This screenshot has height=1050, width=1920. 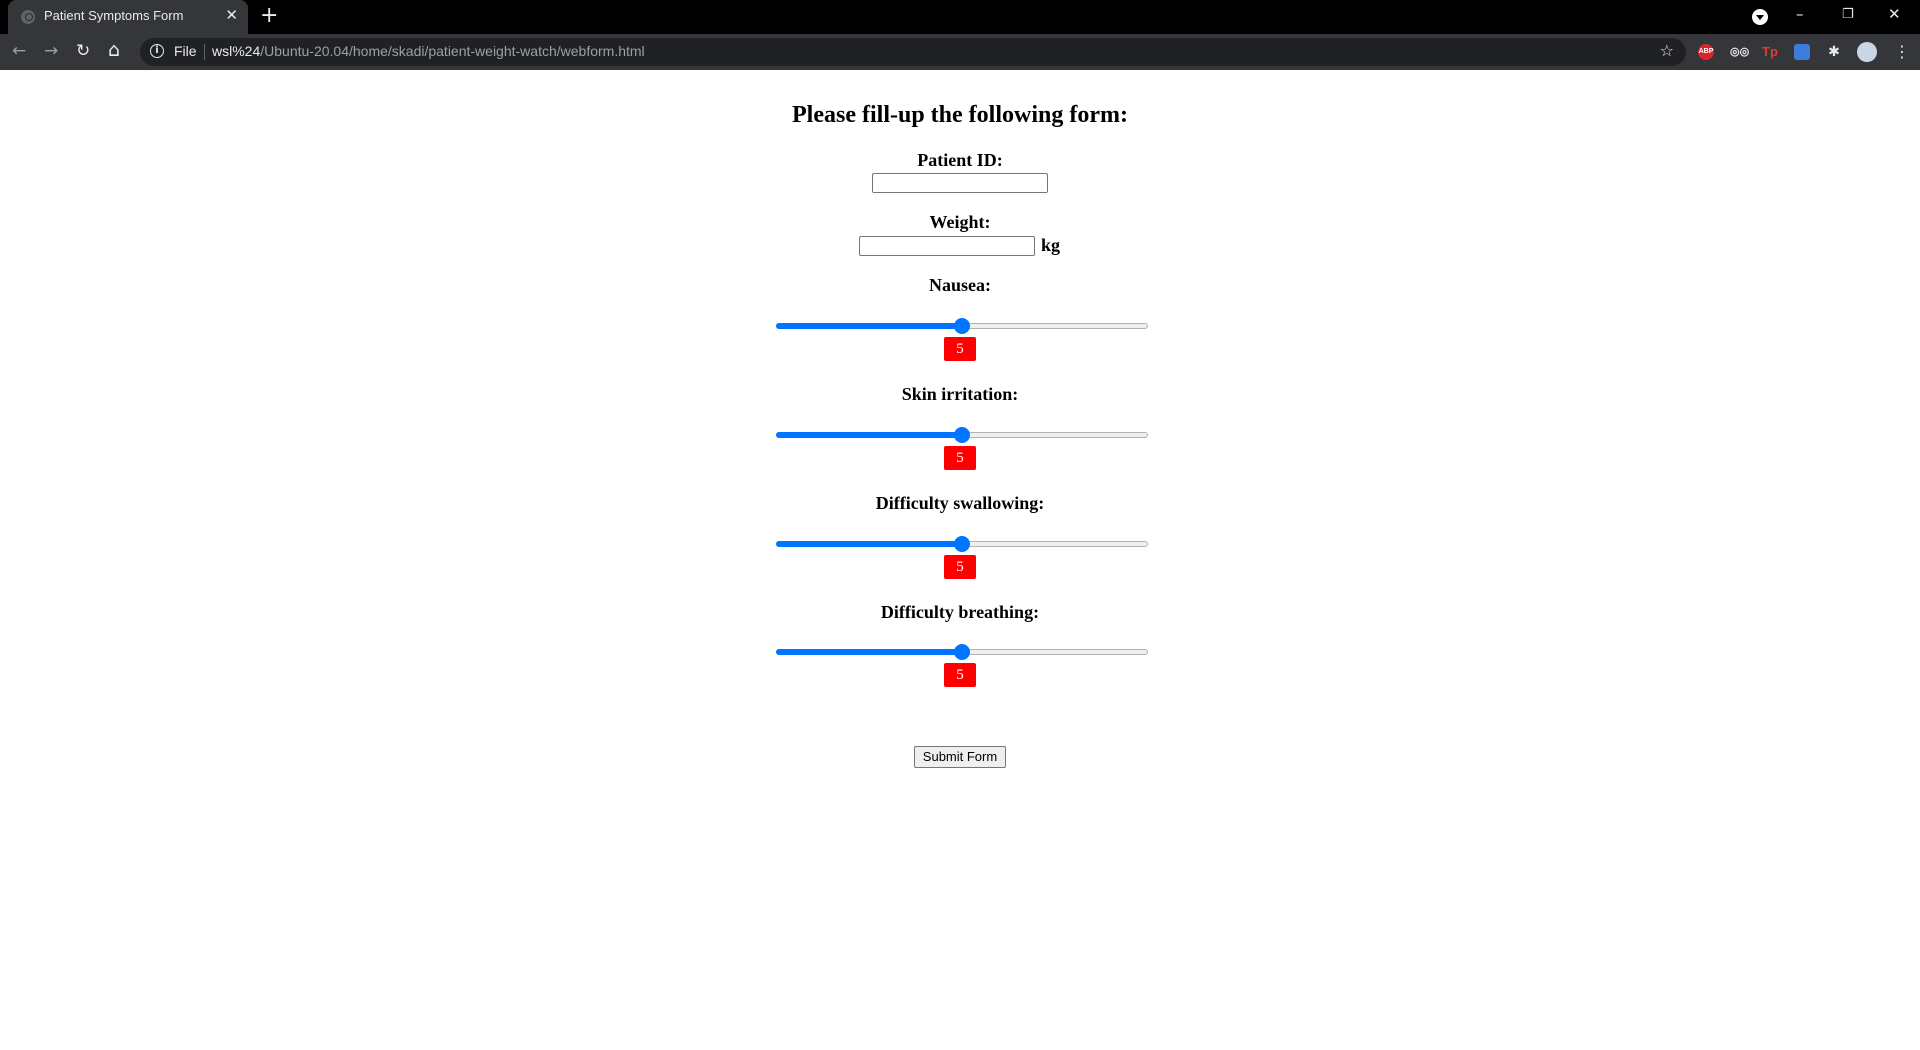 What do you see at coordinates (960, 115) in the screenshot?
I see `form-heading: Please fill-up the following form:` at bounding box center [960, 115].